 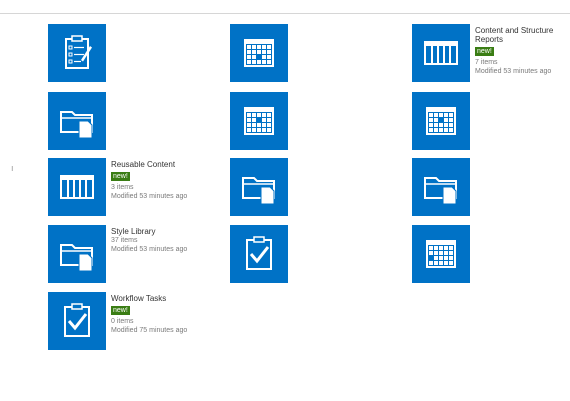 I want to click on item-count: 7 items, so click(x=486, y=62).